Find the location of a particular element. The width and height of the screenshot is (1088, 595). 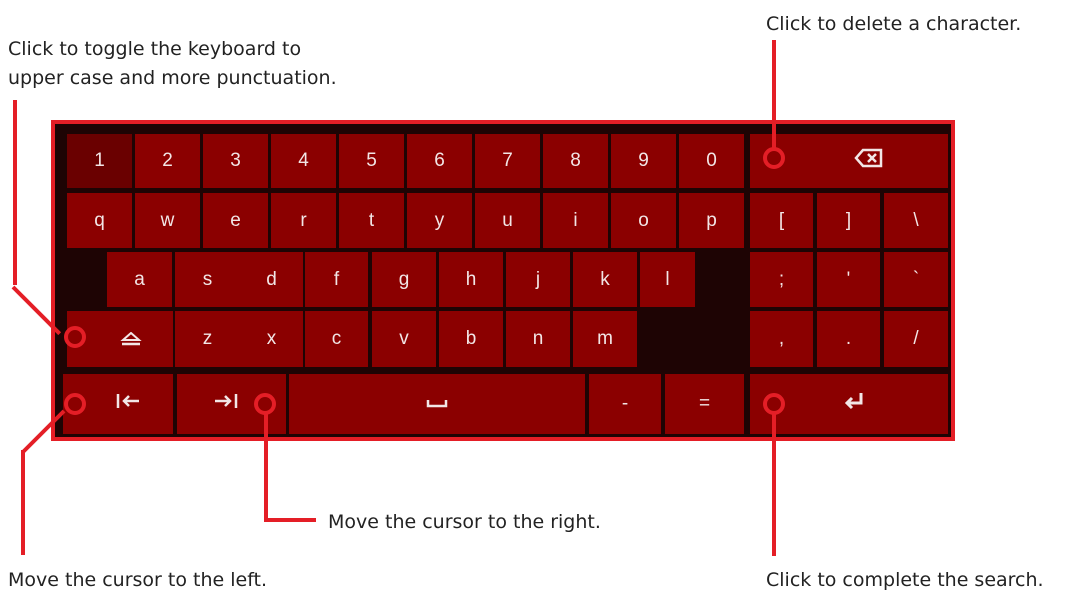

key-left-bracket: [ is located at coordinates (781, 220).